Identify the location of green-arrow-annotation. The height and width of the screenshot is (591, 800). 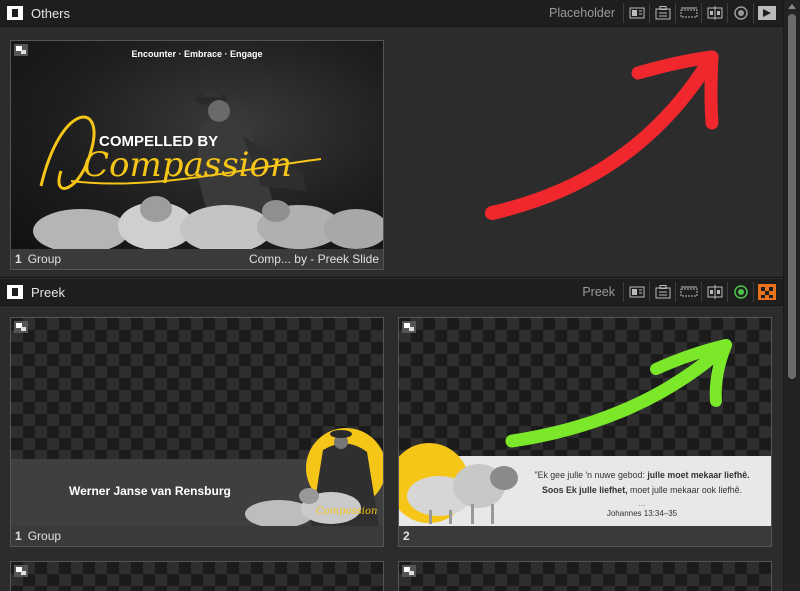
(618, 393).